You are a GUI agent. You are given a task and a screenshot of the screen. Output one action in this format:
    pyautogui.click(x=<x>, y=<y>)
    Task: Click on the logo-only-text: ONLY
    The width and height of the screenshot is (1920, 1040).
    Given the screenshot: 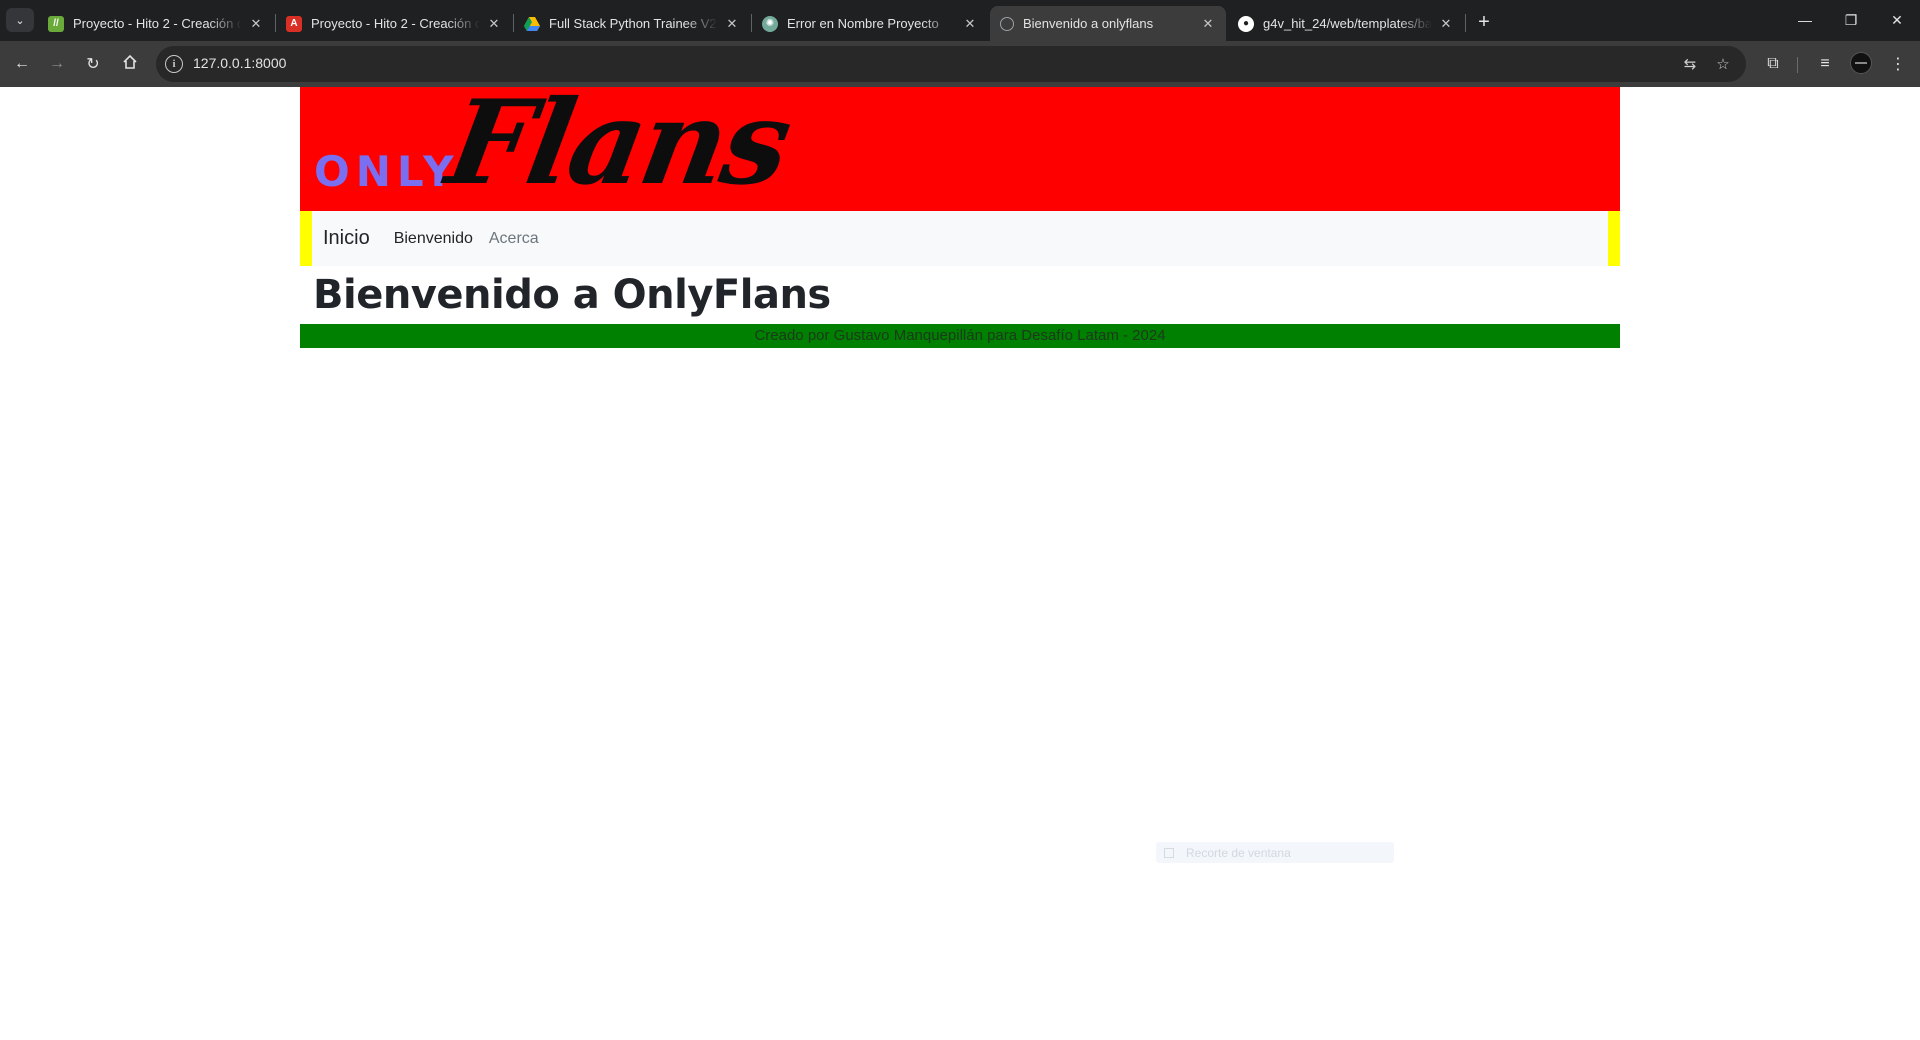 What is the action you would take?
    pyautogui.click(x=387, y=171)
    